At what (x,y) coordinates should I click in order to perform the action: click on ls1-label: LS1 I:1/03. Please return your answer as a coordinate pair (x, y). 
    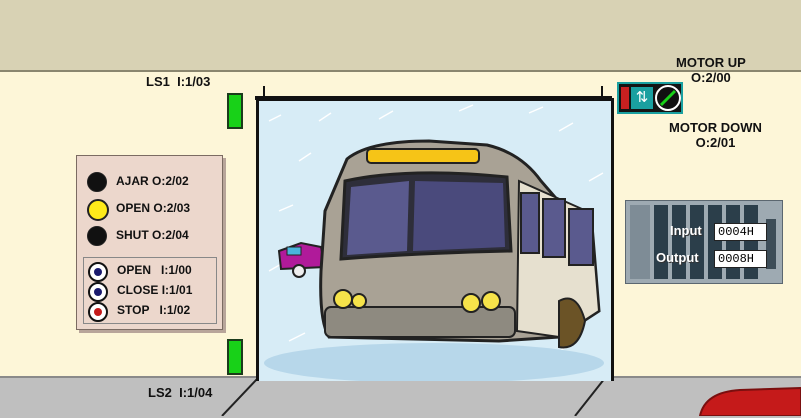
    Looking at the image, I should click on (178, 81).